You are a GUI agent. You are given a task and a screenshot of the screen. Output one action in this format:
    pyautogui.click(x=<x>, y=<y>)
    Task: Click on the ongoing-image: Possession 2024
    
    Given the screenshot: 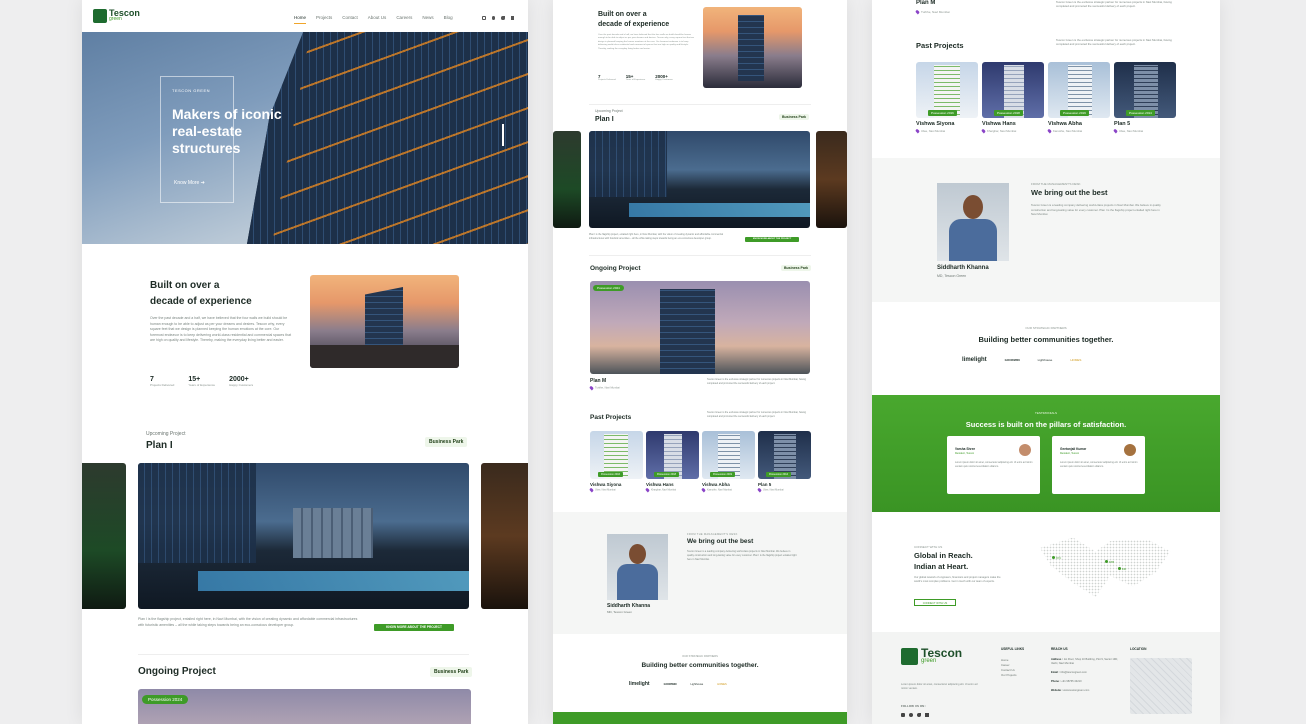 What is the action you would take?
    pyautogui.click(x=304, y=706)
    